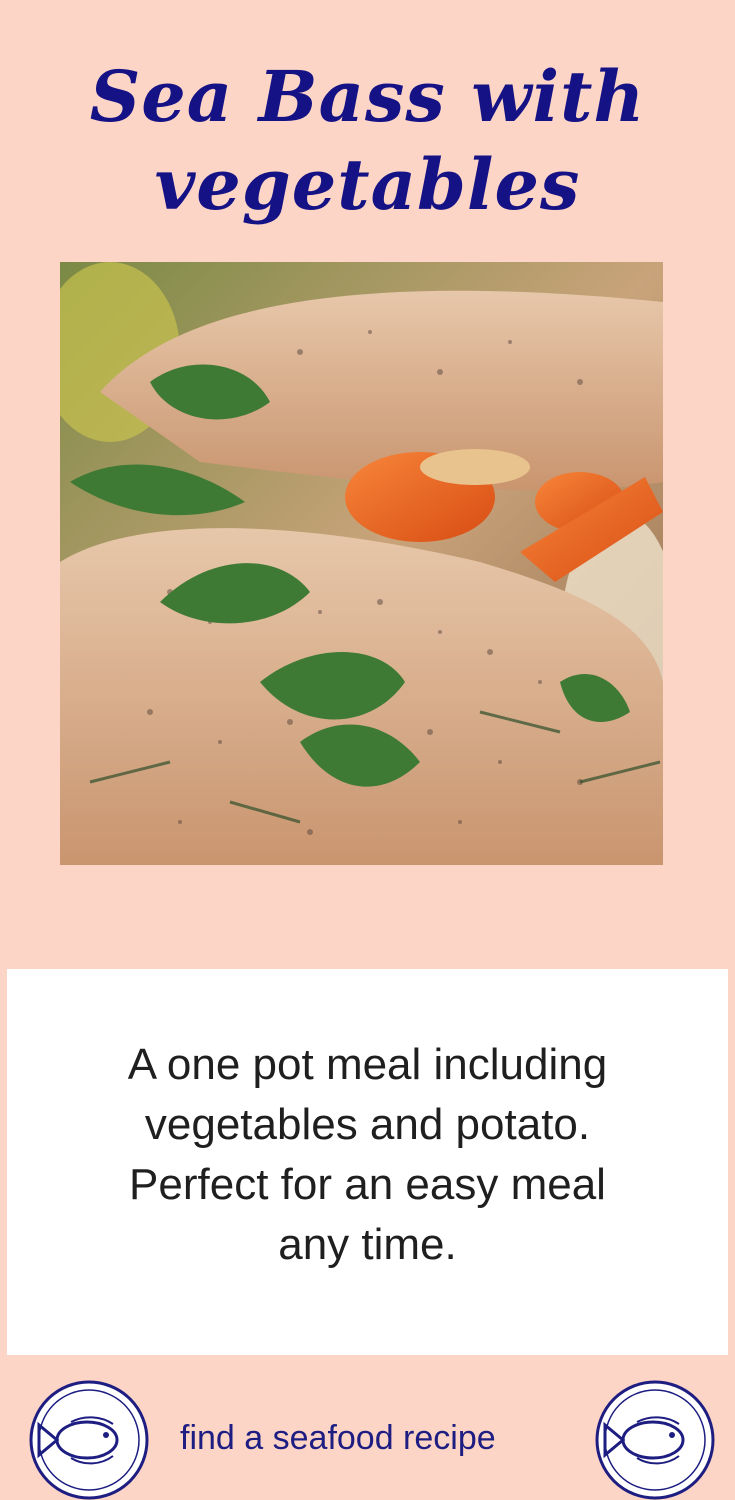 The width and height of the screenshot is (735, 1500). Describe the element at coordinates (367, 96) in the screenshot. I see `title-line-1: Sea Bass with` at that location.